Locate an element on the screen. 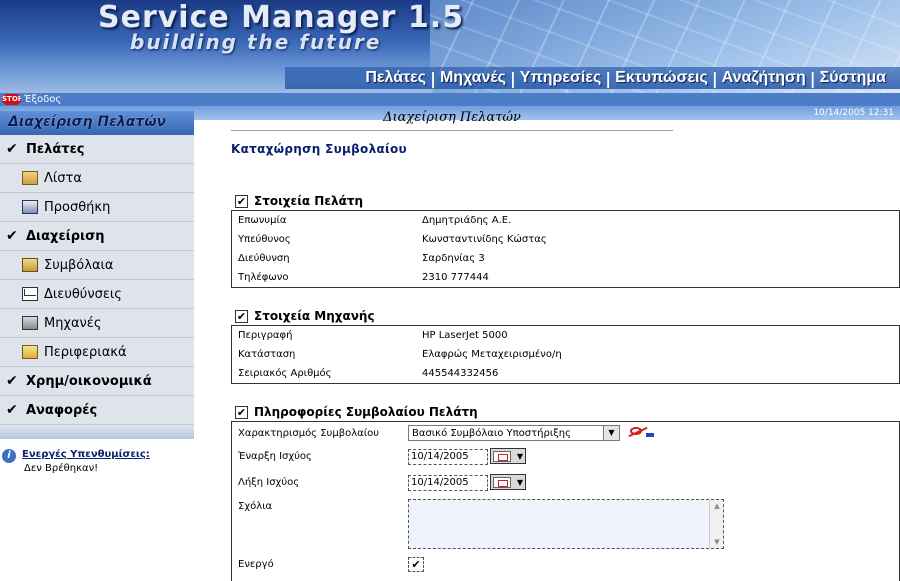 The width and height of the screenshot is (900, 581). sidebar-section-customers: ✔ Πελάτες is located at coordinates (97, 149).